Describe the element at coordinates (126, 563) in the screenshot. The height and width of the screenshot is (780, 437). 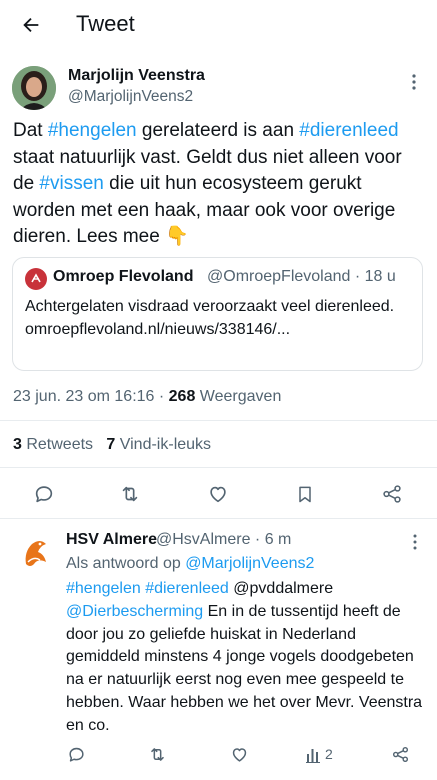
I see `reply-to-label: Als antwoord op` at that location.